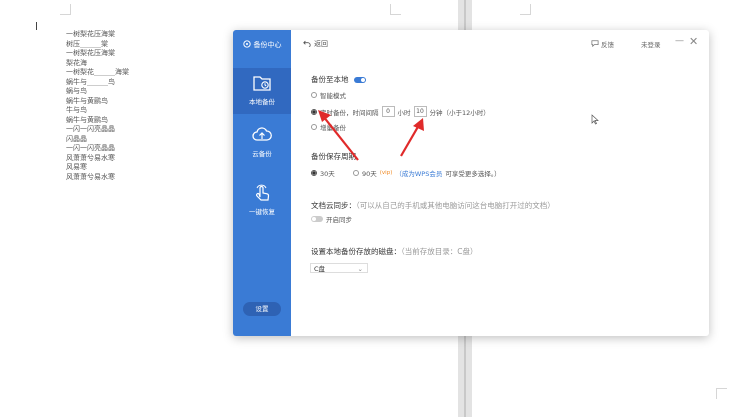 Image resolution: width=736 pixels, height=417 pixels. Describe the element at coordinates (371, 135) in the screenshot. I see `annotation-arrows` at that location.